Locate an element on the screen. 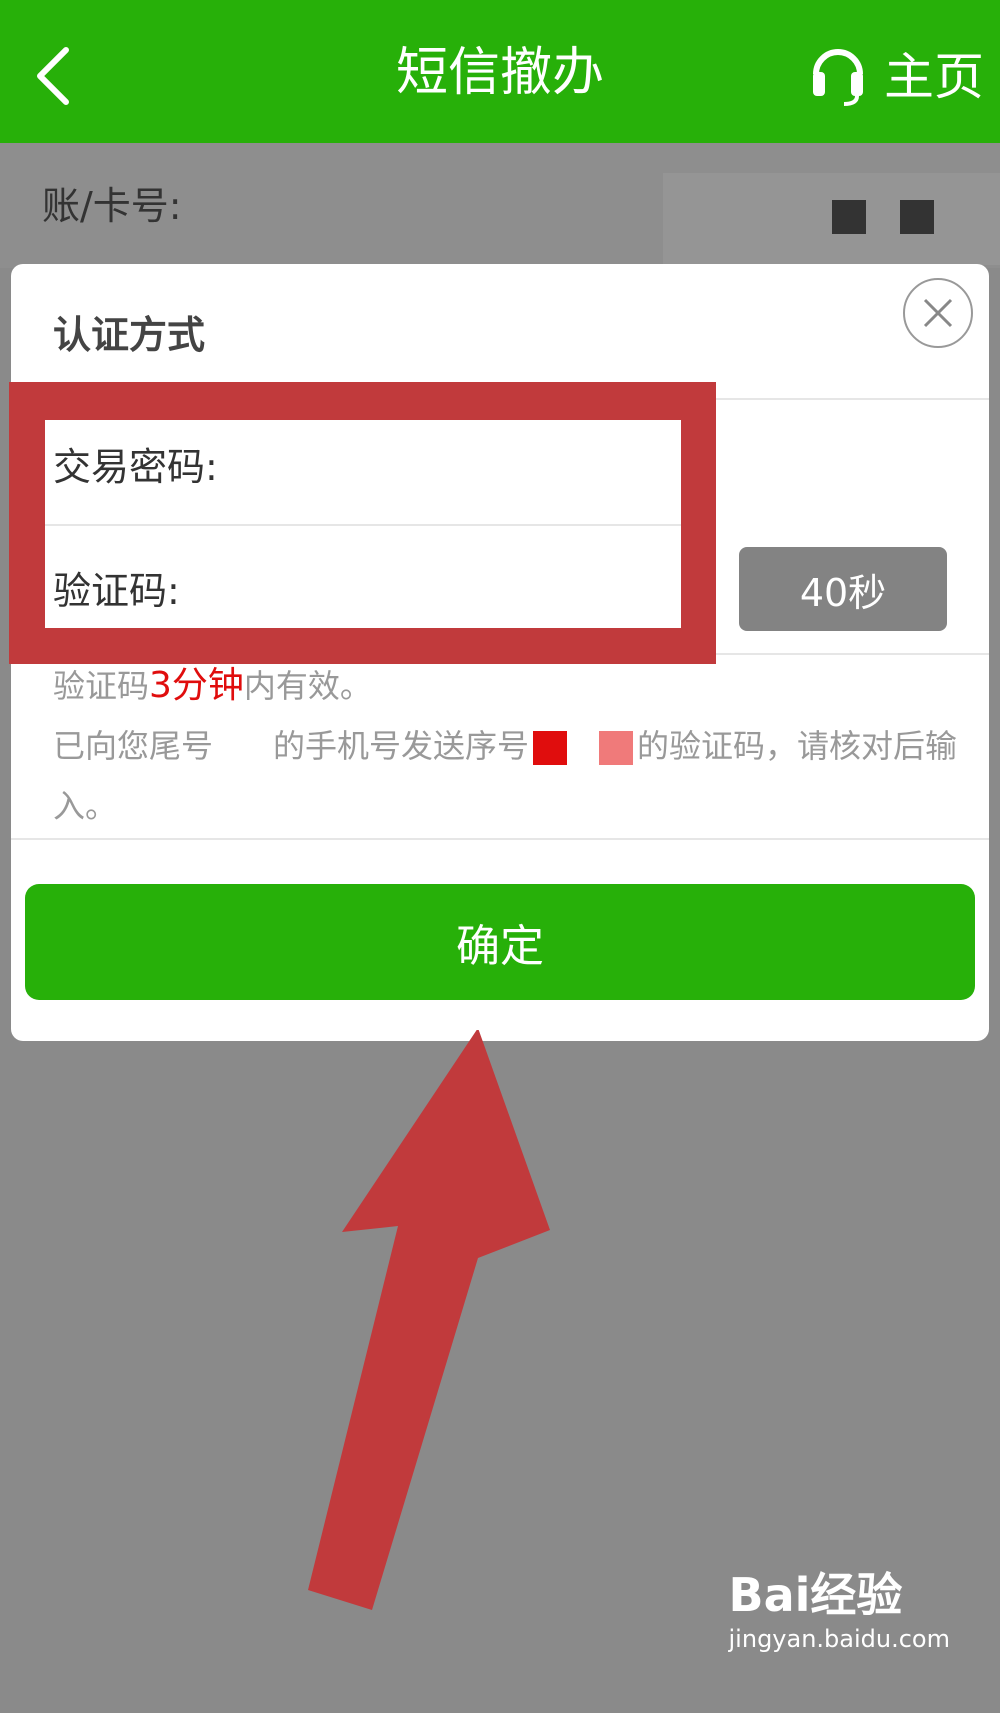 The image size is (1000, 1713). confirm-button: 确定 is located at coordinates (500, 942).